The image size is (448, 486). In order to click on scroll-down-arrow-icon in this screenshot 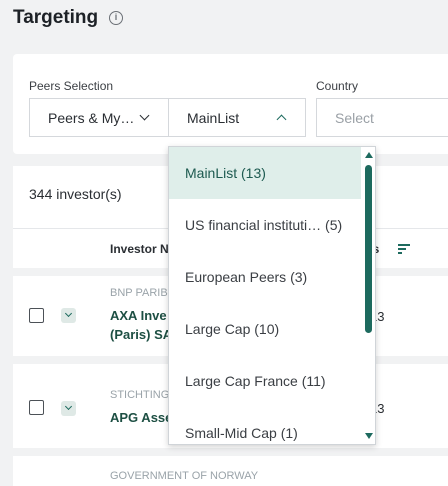, I will do `click(369, 436)`.